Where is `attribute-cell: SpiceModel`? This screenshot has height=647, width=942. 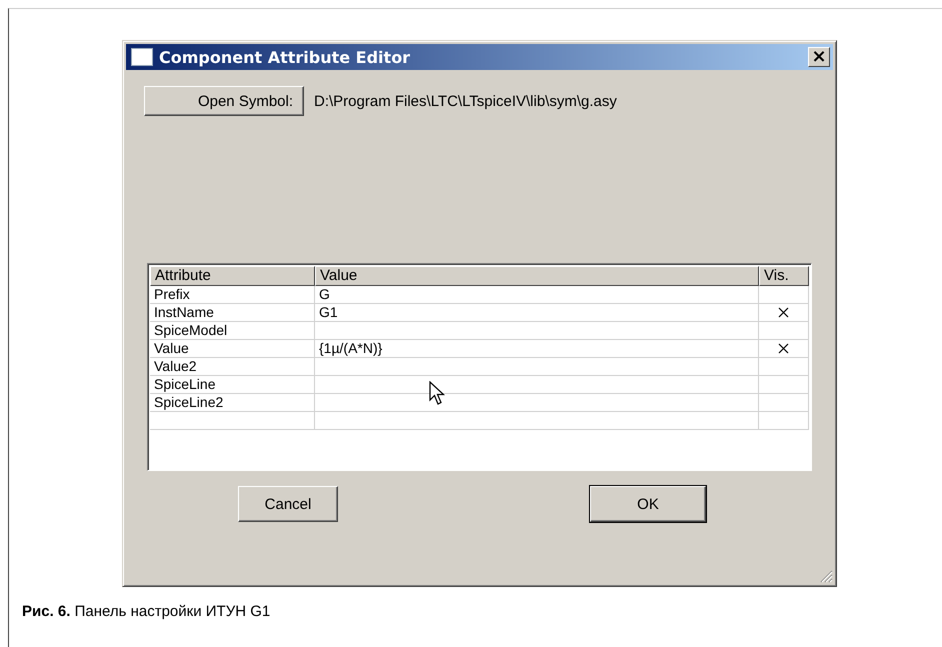 attribute-cell: SpiceModel is located at coordinates (232, 330).